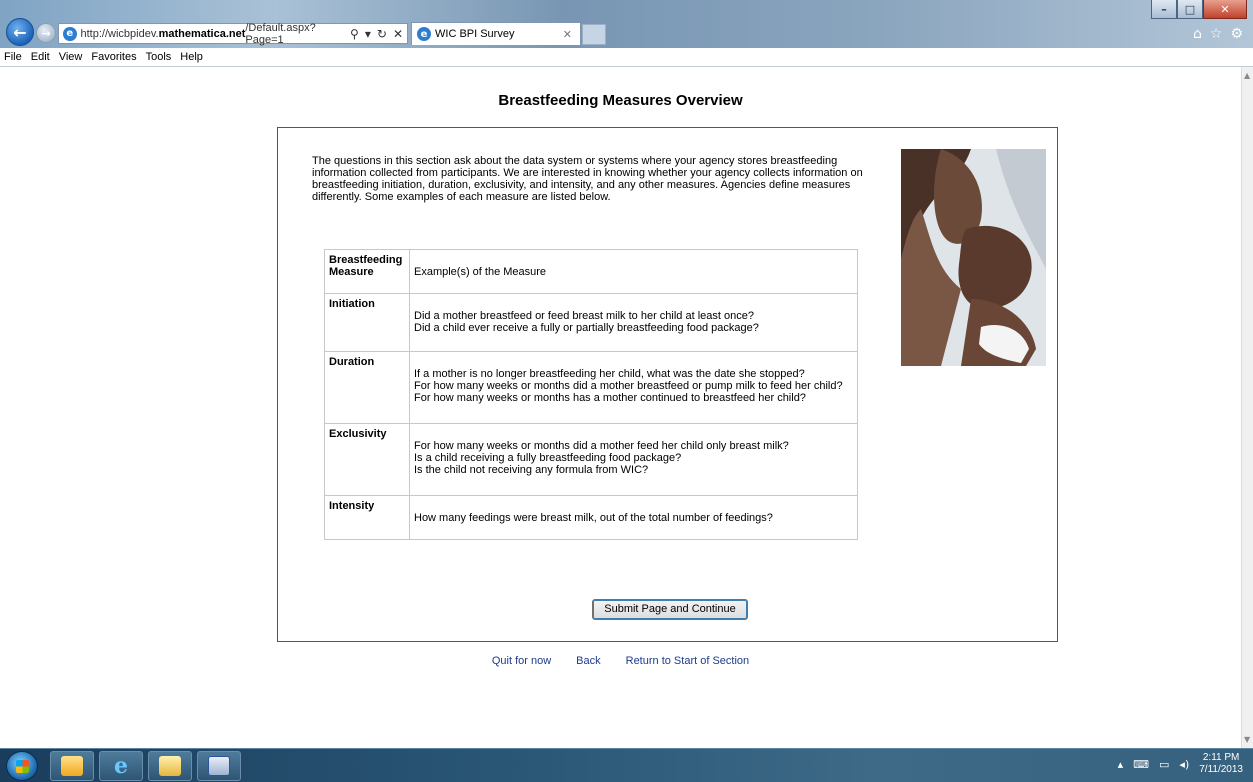  I want to click on url-domain: mathematica.net, so click(202, 33).